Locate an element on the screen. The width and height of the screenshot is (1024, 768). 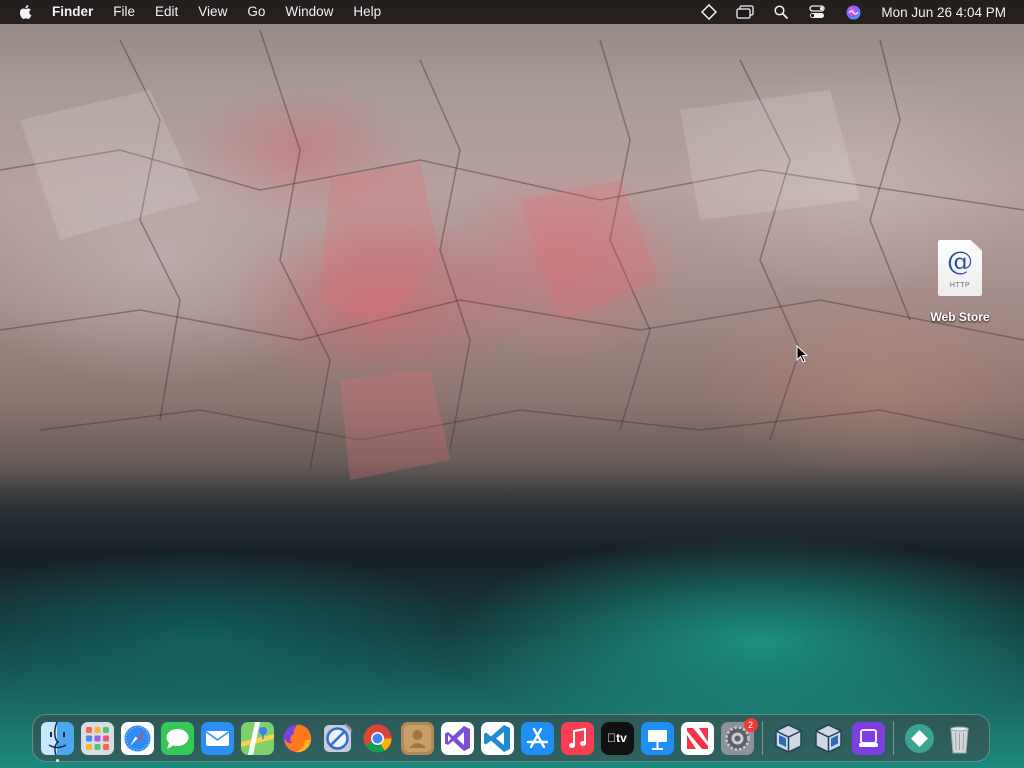
launchpad-icon is located at coordinates (97, 738).